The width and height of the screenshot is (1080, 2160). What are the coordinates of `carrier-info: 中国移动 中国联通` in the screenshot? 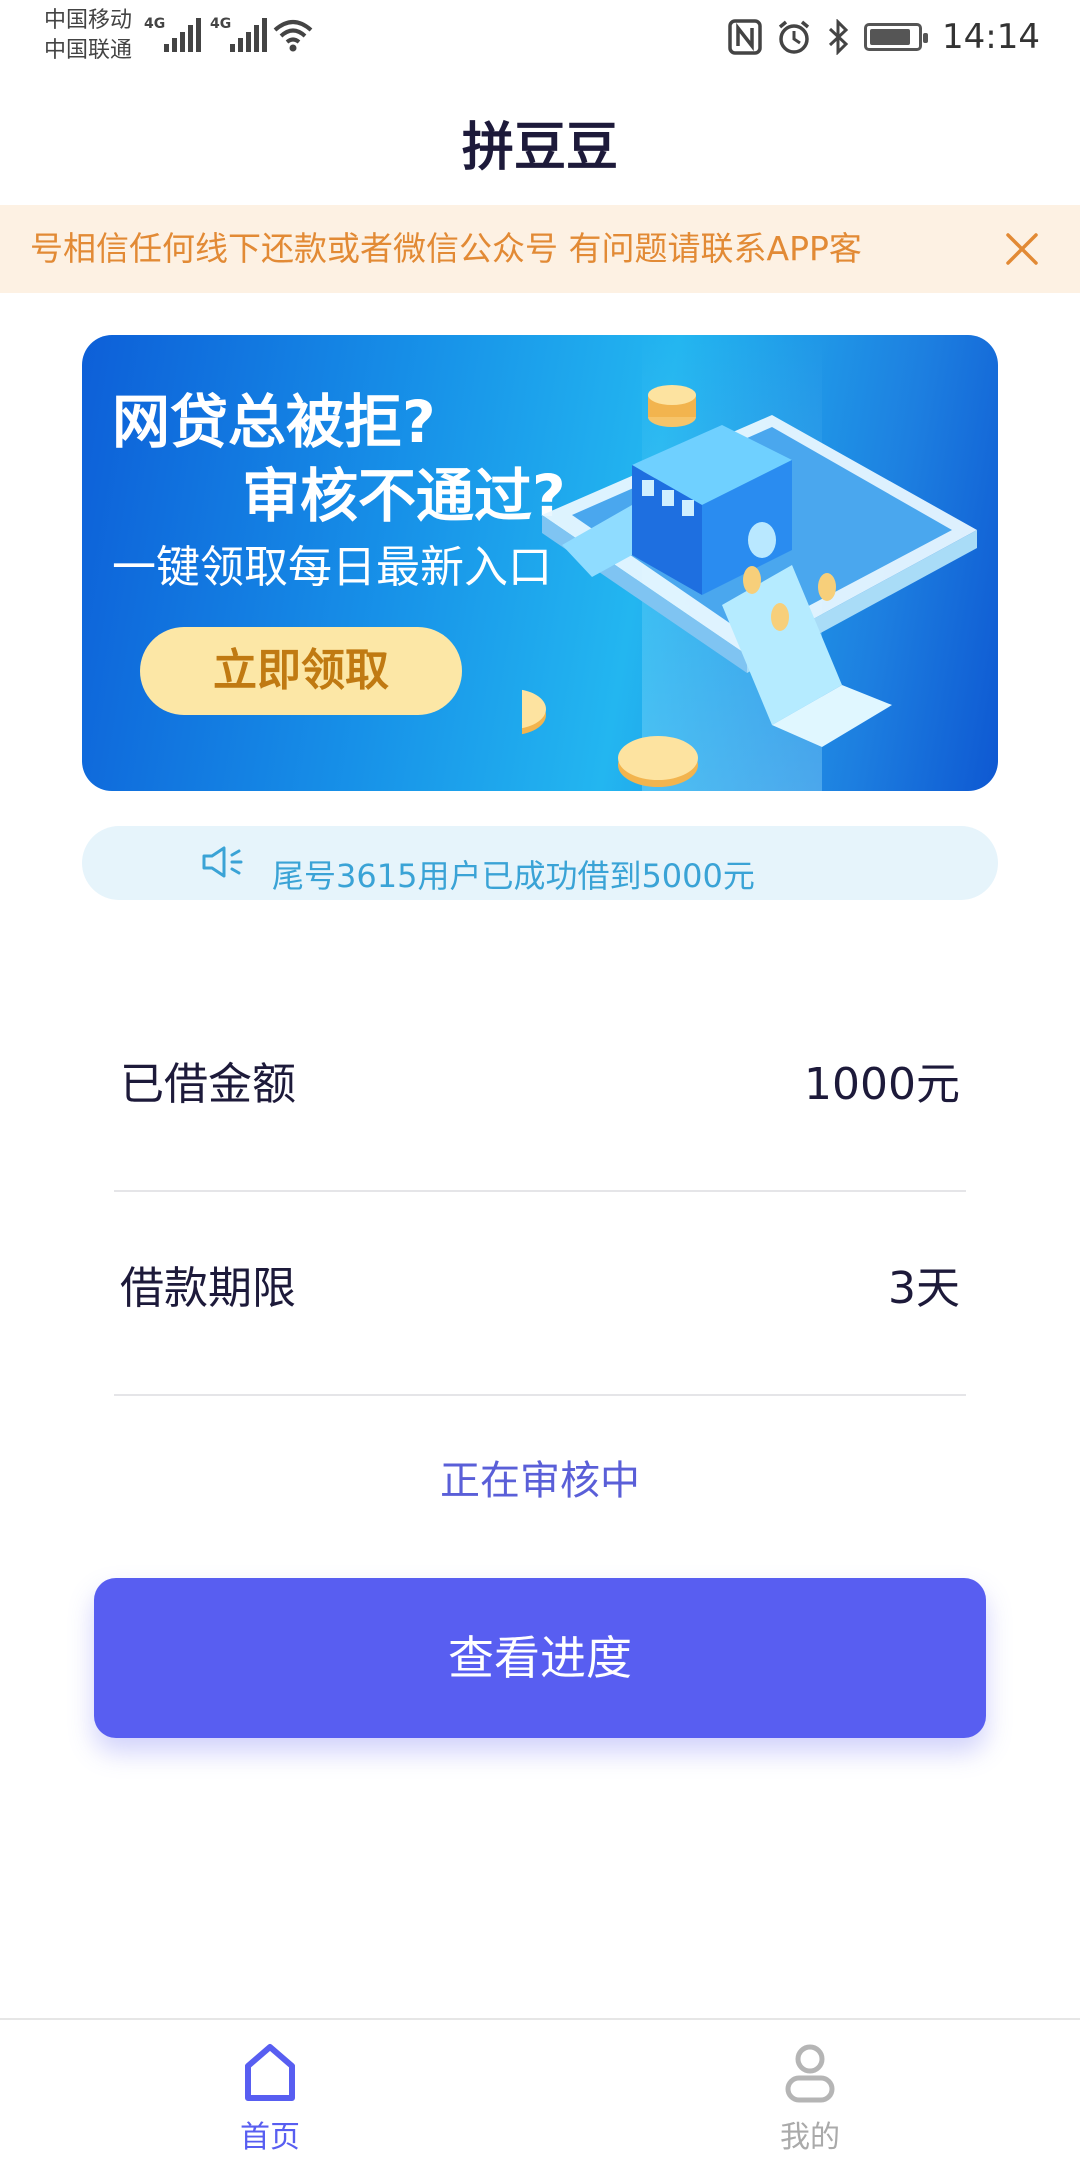 It's located at (88, 36).